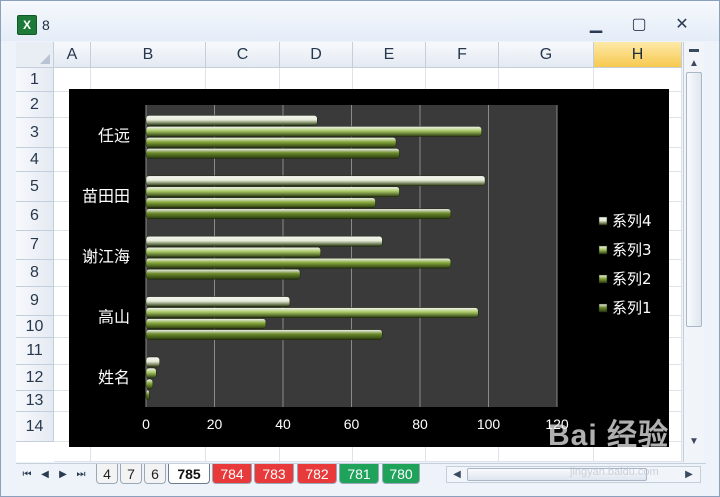  I want to click on vertical-scrollbar: ▬ ▲ ▼, so click(693, 252).